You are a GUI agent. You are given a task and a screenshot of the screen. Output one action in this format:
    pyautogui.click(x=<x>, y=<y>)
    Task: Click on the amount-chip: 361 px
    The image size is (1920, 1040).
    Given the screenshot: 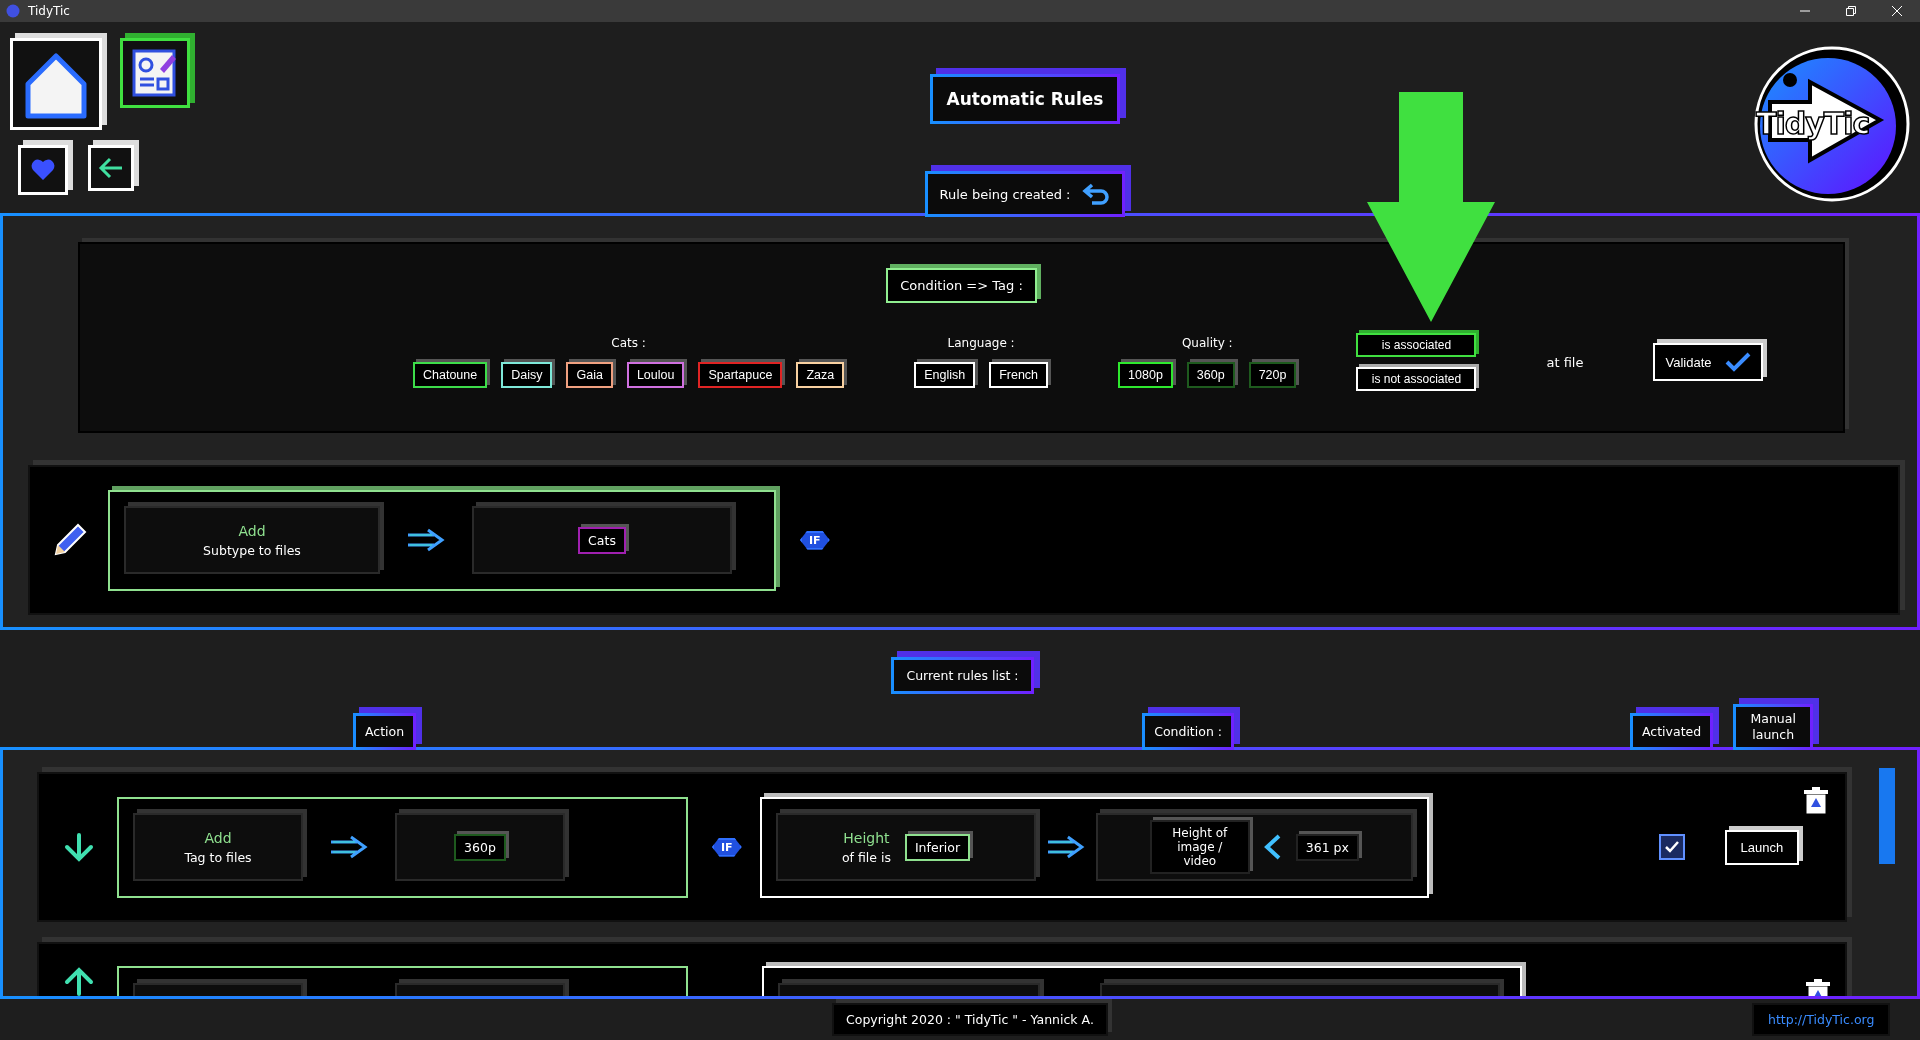 What is the action you would take?
    pyautogui.click(x=1327, y=847)
    